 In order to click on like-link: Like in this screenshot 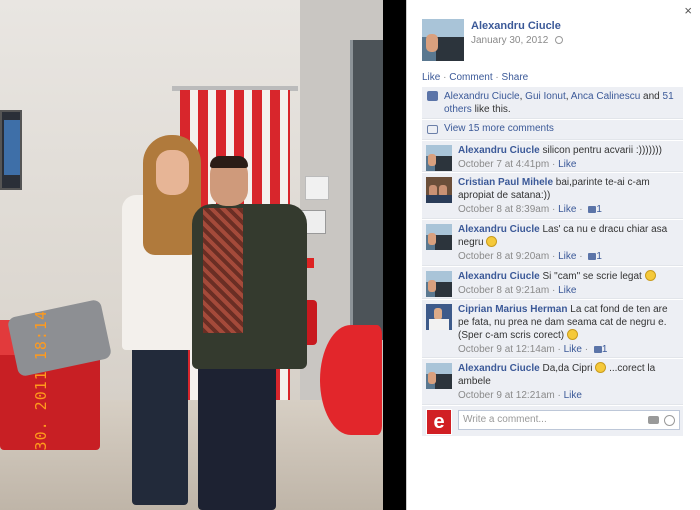, I will do `click(431, 77)`.